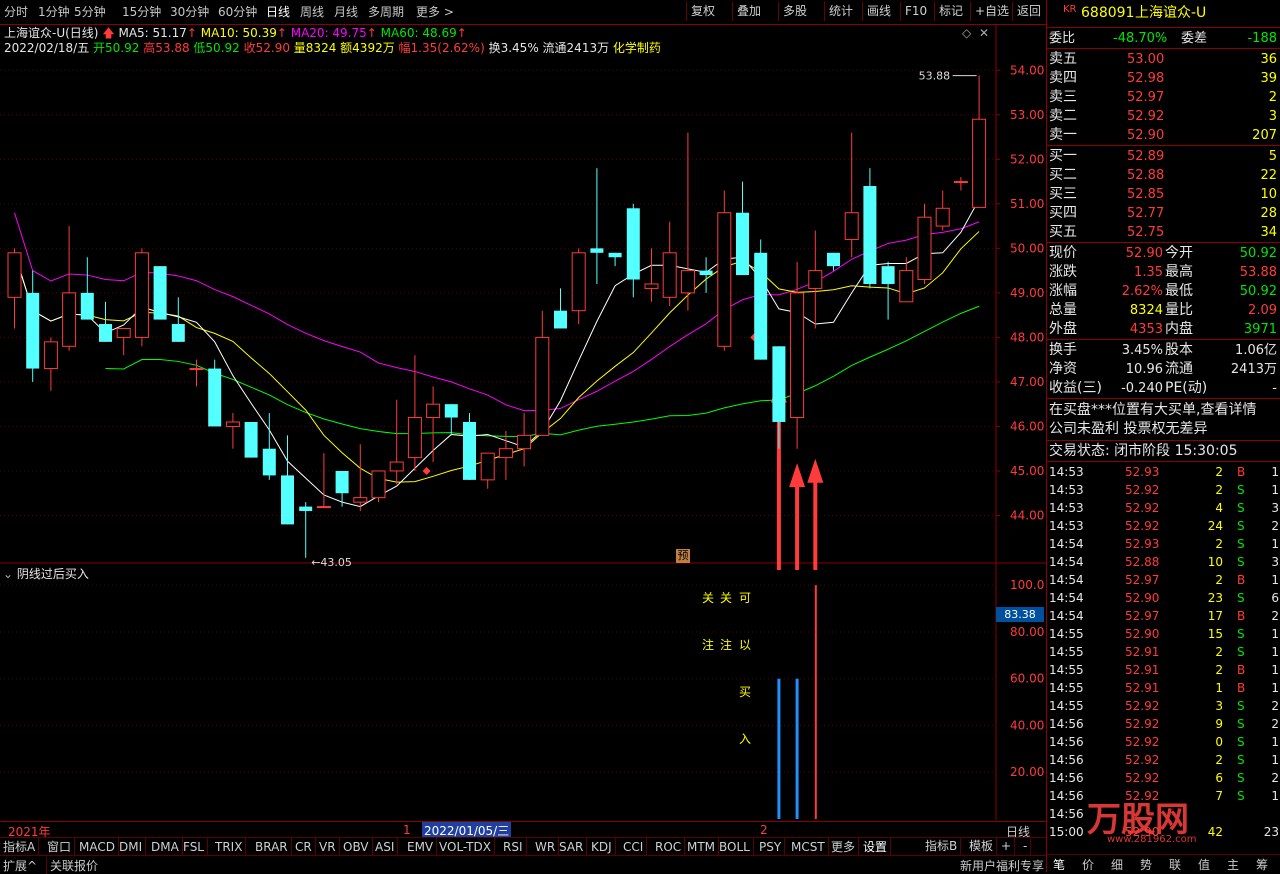  I want to click on indicator-tab-11: ASI, so click(385, 847).